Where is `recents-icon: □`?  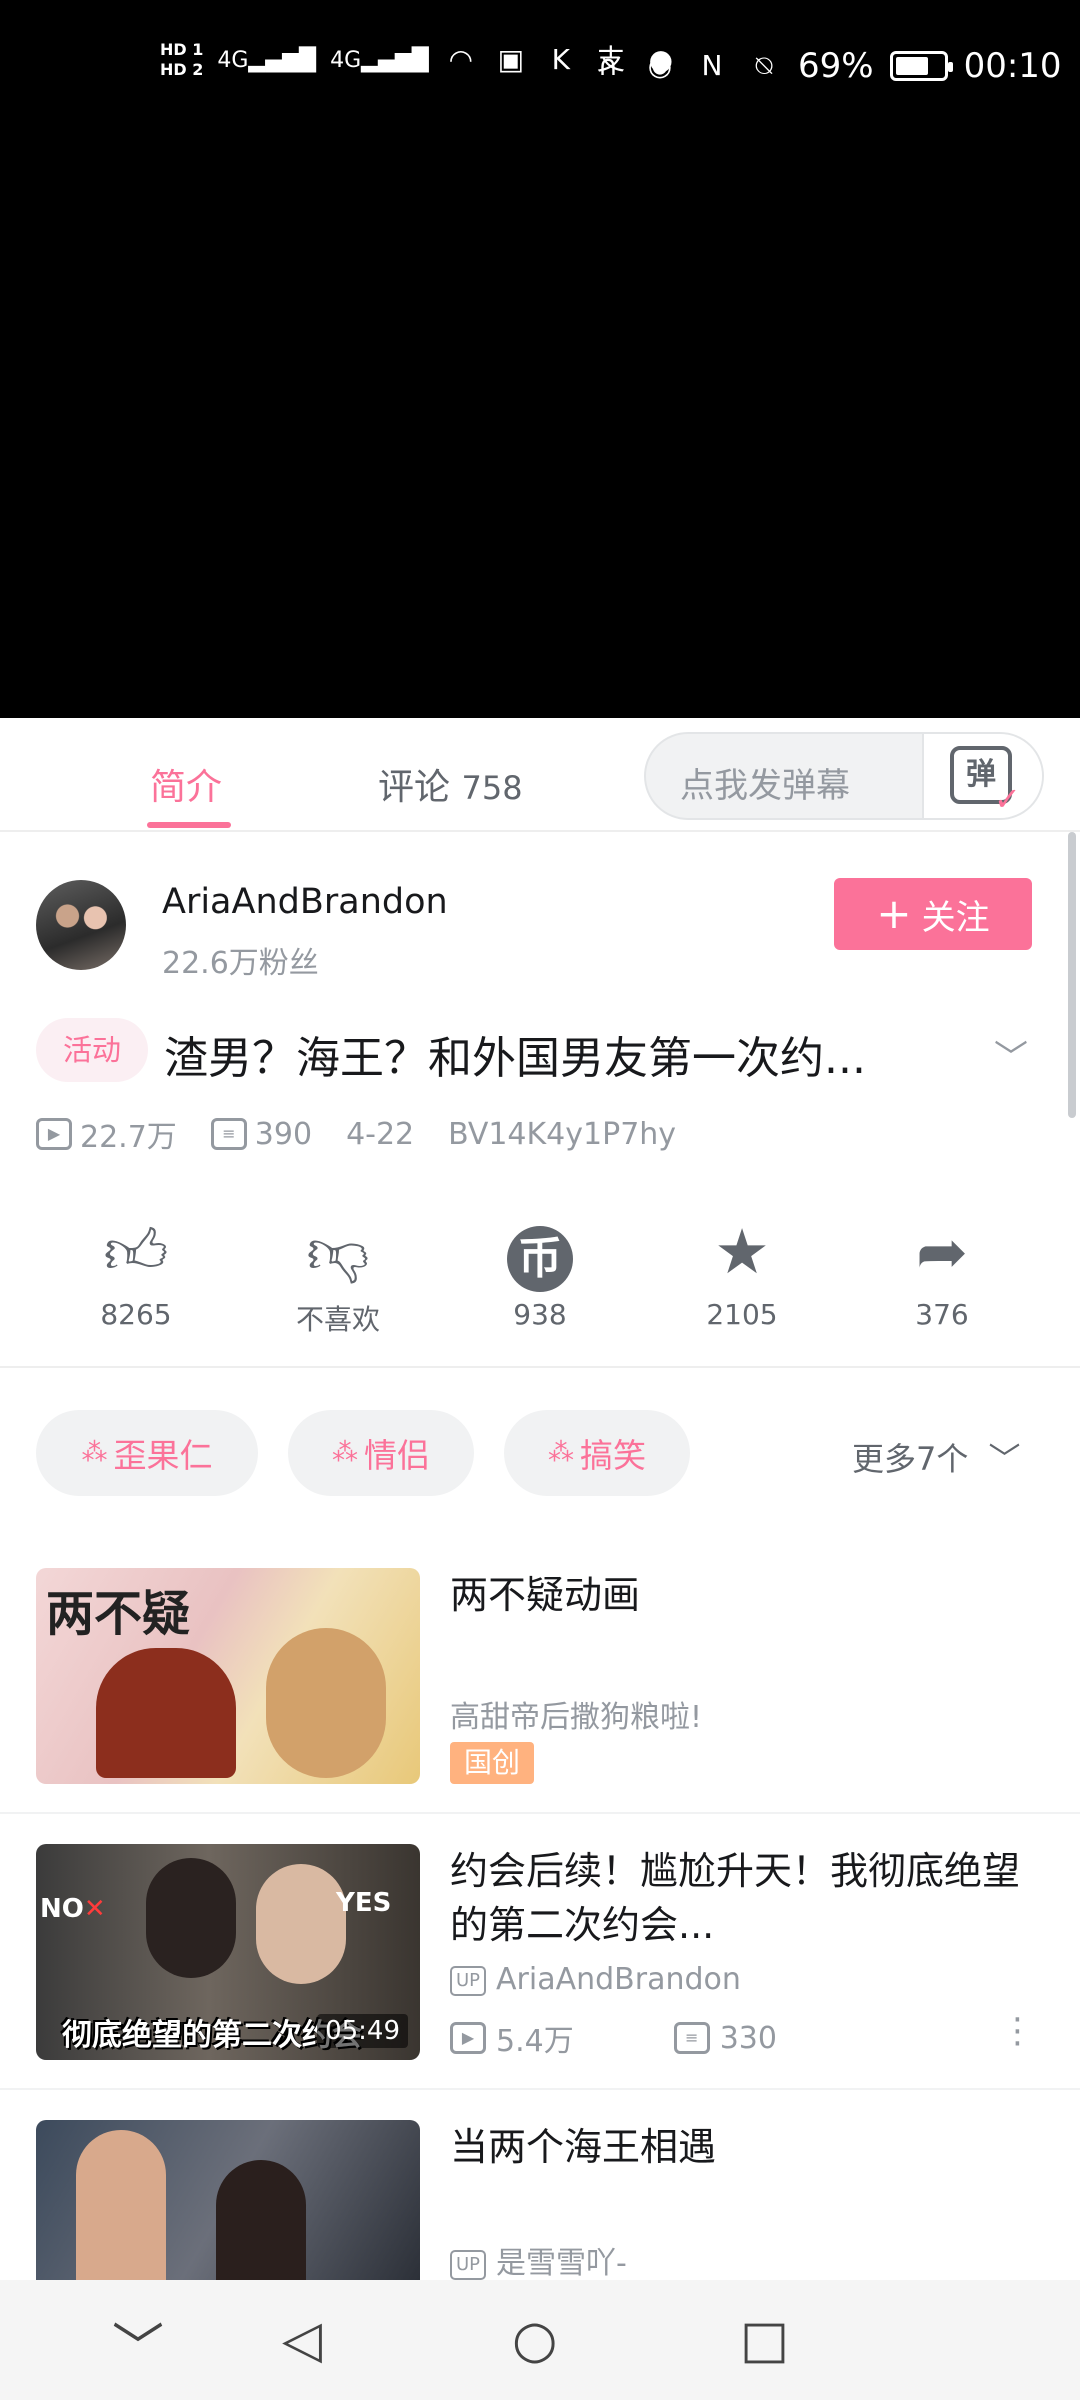 recents-icon: □ is located at coordinates (764, 2340).